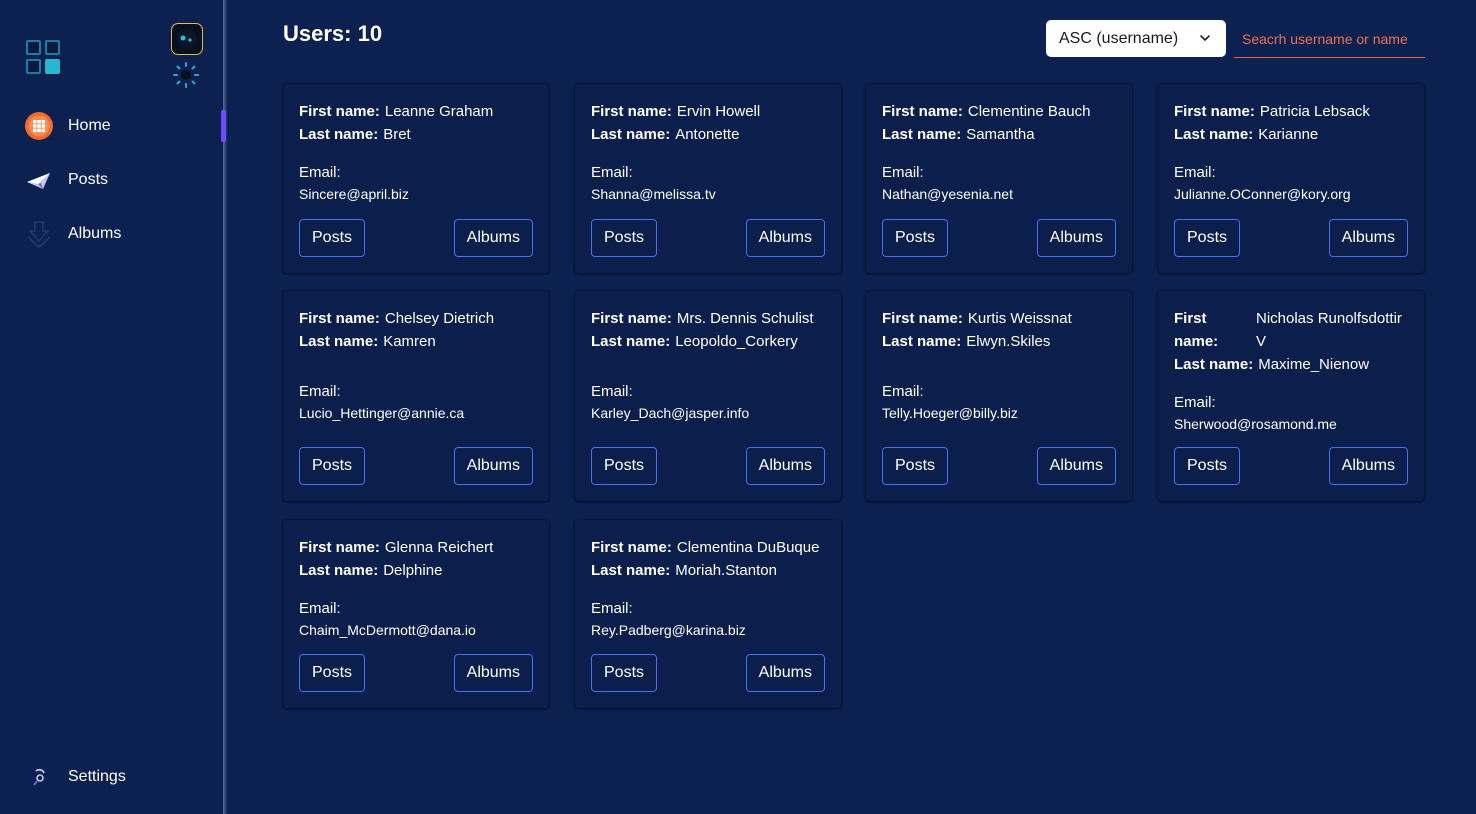 This screenshot has width=1476, height=814. Describe the element at coordinates (439, 111) in the screenshot. I see `first-name-value: Leanne Graham` at that location.